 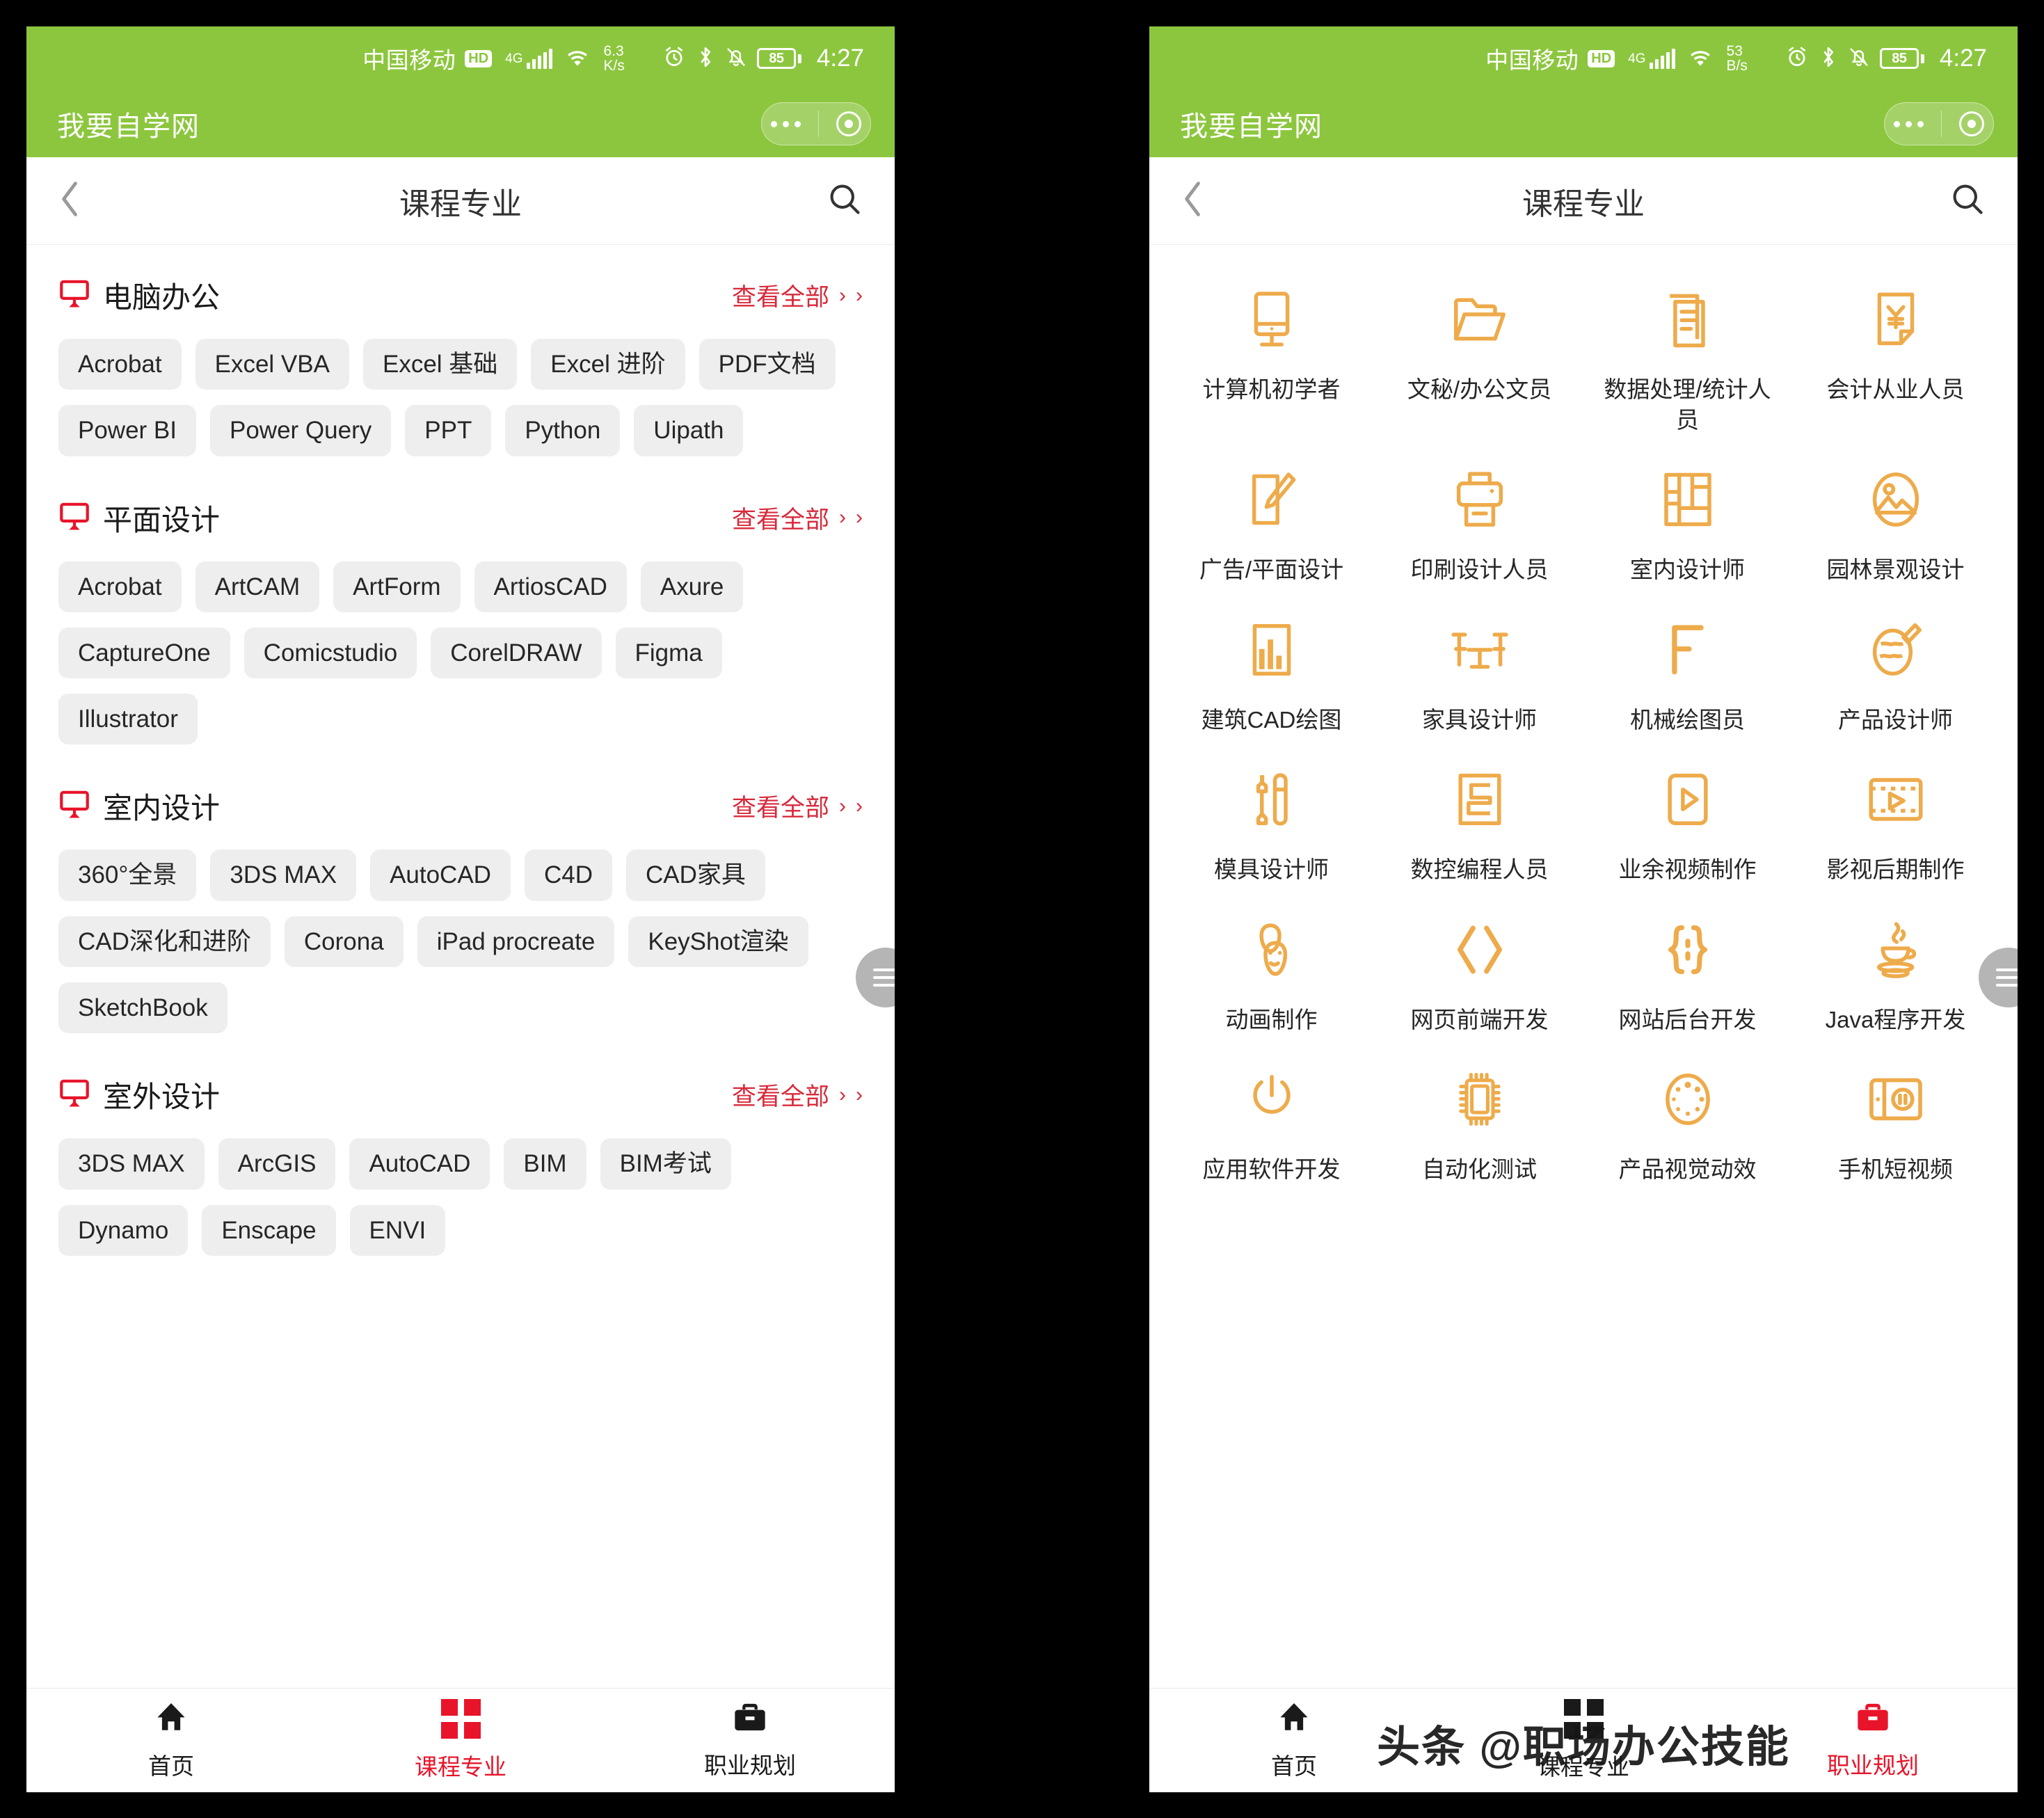 What do you see at coordinates (127, 876) in the screenshot?
I see `tag-item: 360°全景` at bounding box center [127, 876].